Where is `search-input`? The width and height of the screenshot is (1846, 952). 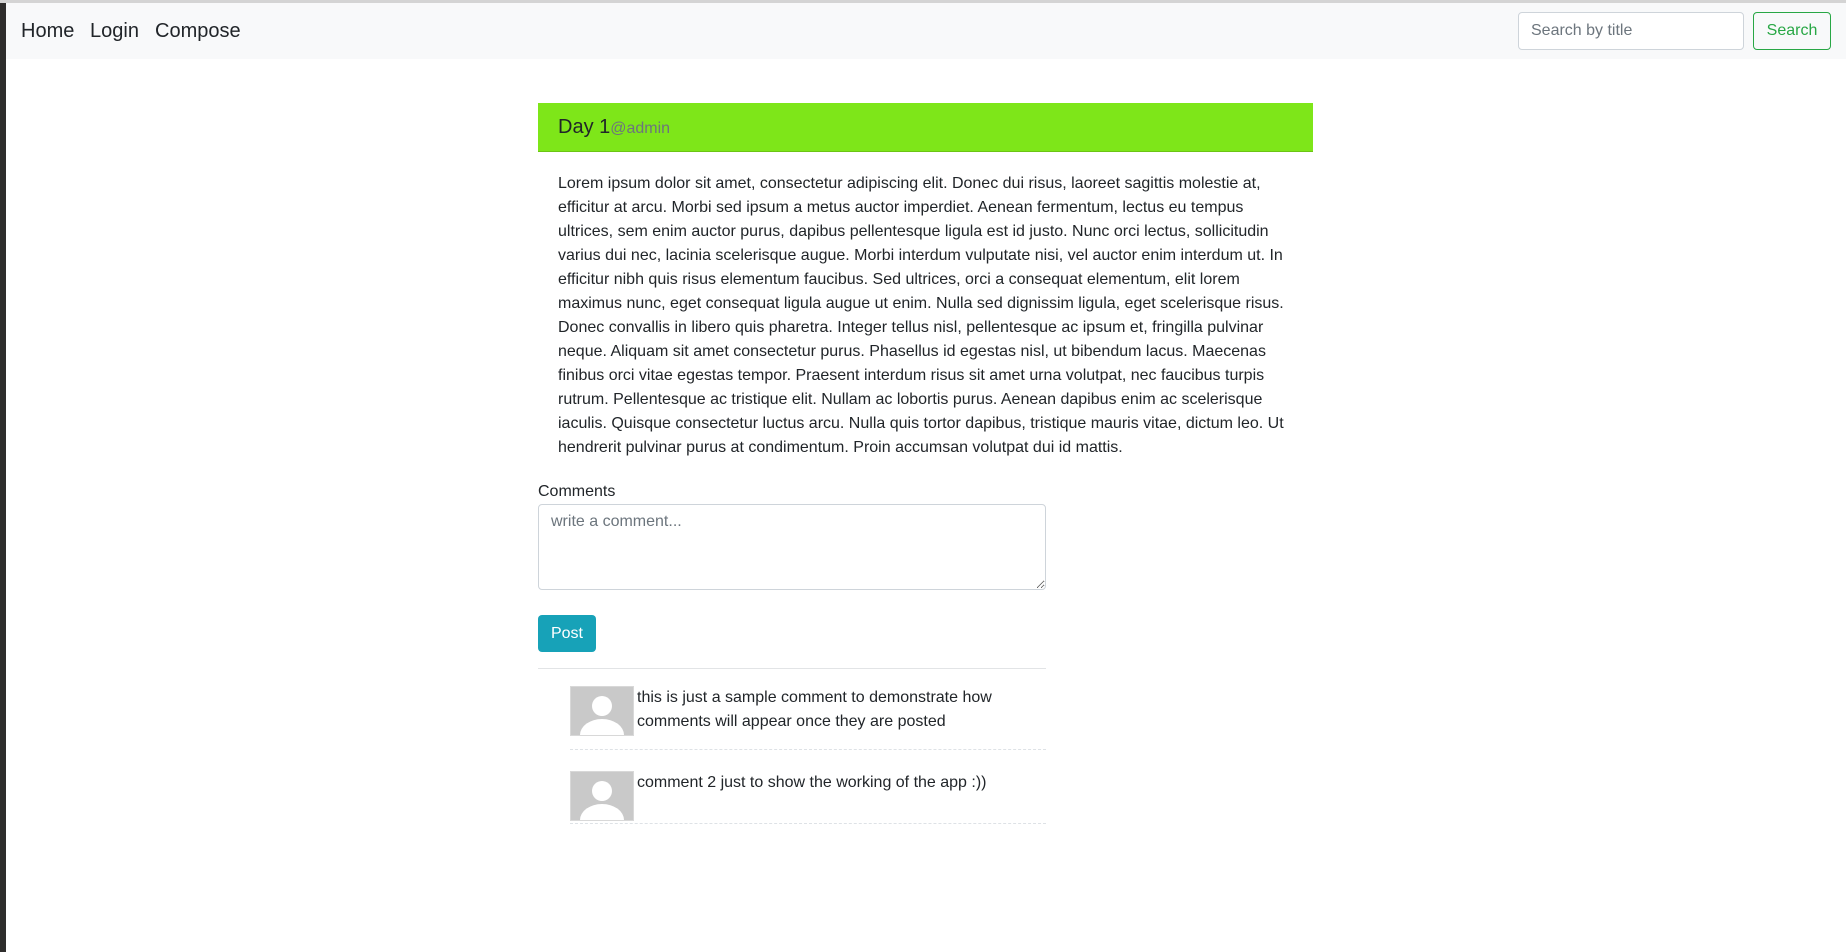 search-input is located at coordinates (1631, 31).